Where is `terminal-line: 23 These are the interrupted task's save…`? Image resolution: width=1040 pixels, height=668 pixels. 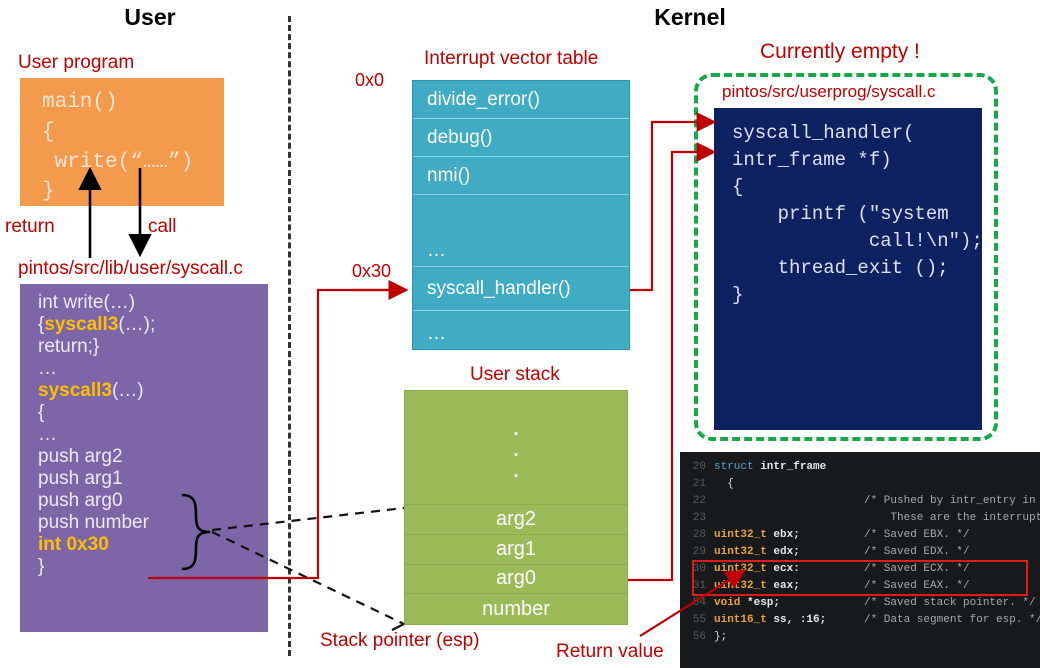 terminal-line: 23 These are the interrupted task's save… is located at coordinates (860, 517).